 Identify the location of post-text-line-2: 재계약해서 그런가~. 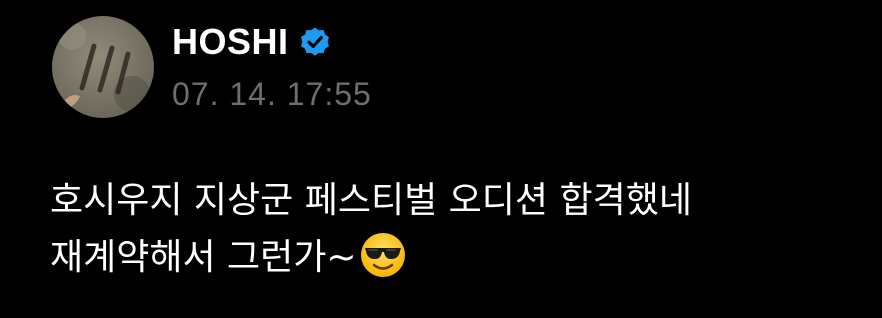
(203, 257).